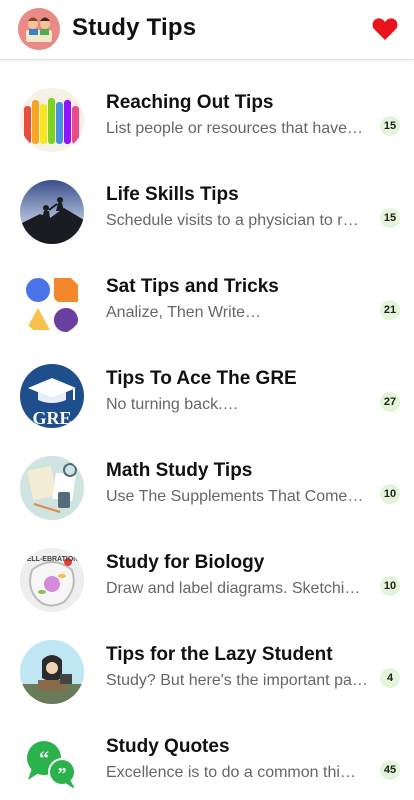  Describe the element at coordinates (52, 580) in the screenshot. I see `cell-biology-icon: CELL-EBRATION` at that location.